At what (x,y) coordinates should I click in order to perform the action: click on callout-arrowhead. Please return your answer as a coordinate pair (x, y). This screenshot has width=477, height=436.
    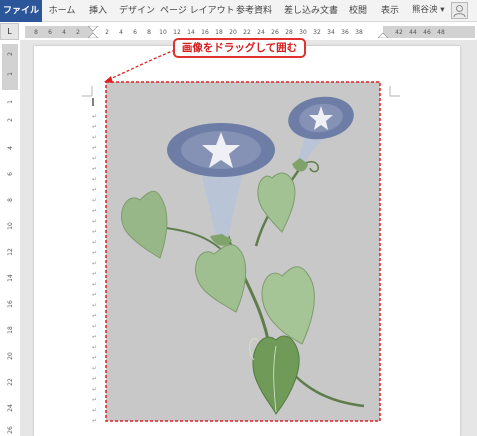
    Looking at the image, I should click on (108, 79).